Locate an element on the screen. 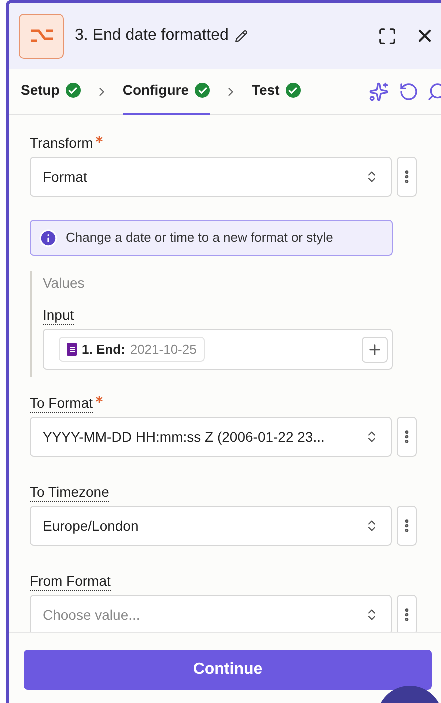  field-label: Transform is located at coordinates (62, 143).